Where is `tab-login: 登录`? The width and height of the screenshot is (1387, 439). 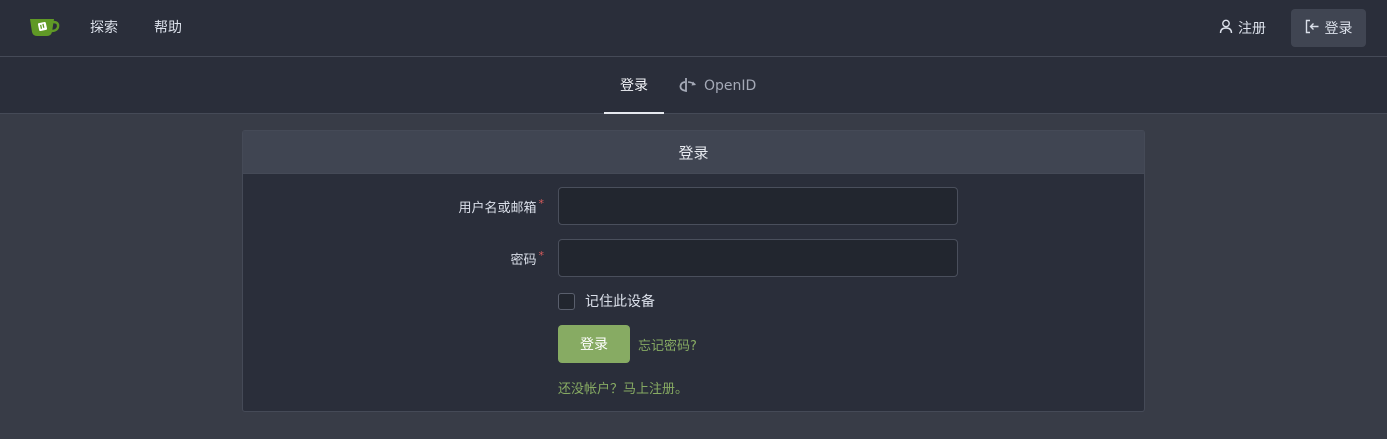 tab-login: 登录 is located at coordinates (634, 85).